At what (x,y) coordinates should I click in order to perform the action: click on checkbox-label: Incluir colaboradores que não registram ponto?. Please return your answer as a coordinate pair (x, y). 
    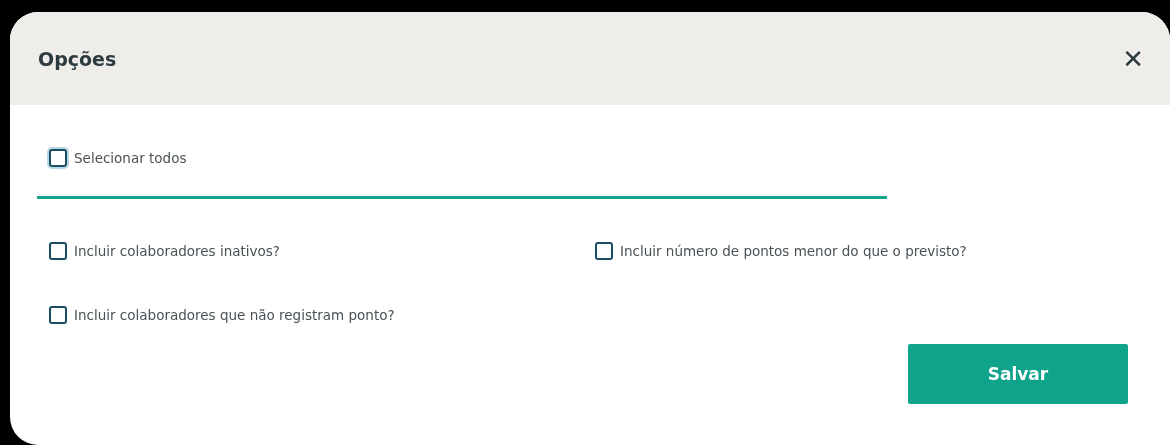
    Looking at the image, I should click on (234, 315).